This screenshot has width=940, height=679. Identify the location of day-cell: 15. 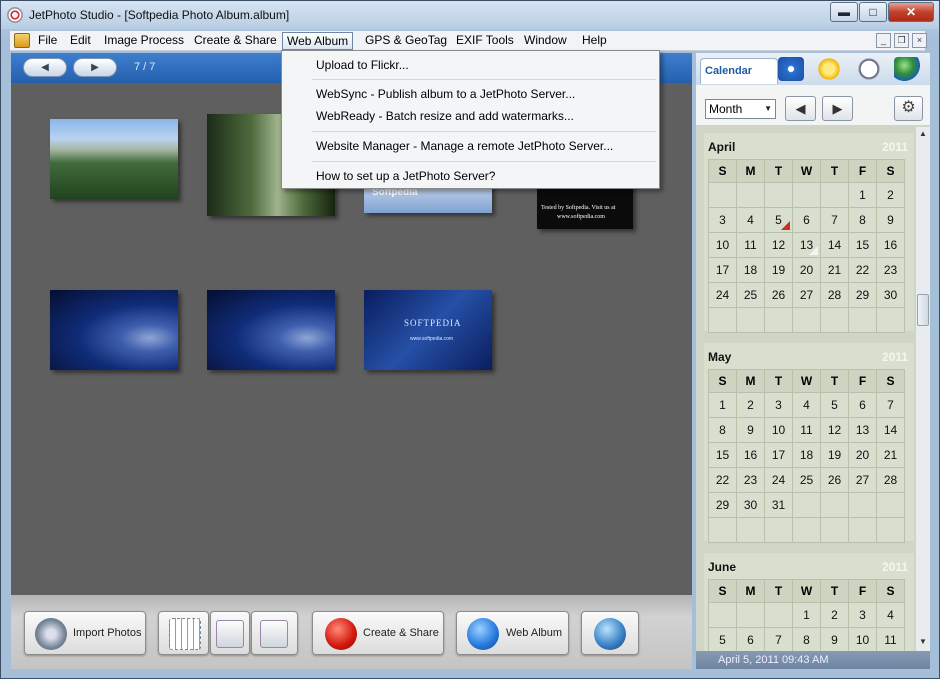
(862, 245).